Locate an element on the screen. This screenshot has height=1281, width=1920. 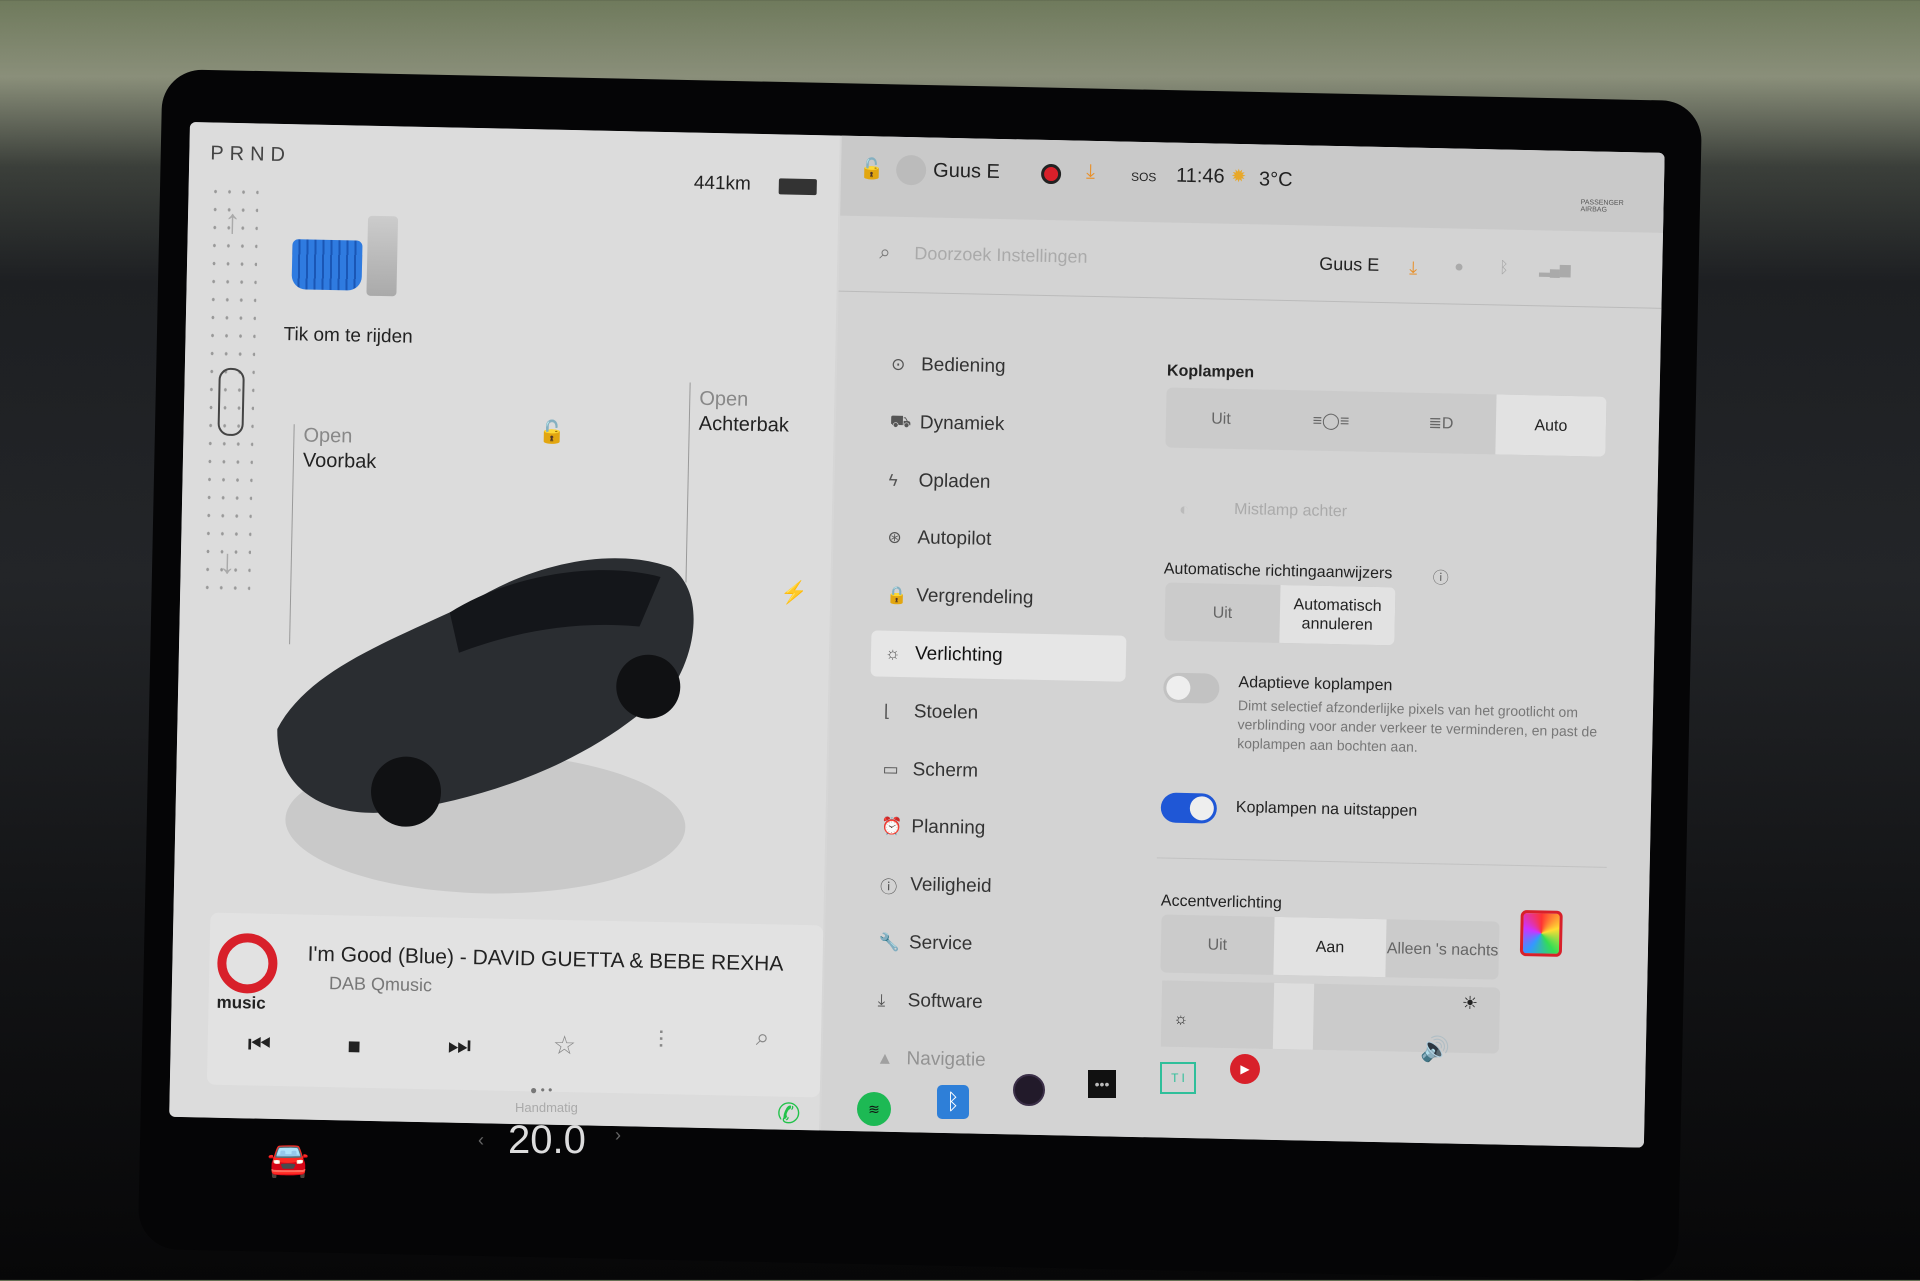
brake-pedal-icon is located at coordinates (327, 265).